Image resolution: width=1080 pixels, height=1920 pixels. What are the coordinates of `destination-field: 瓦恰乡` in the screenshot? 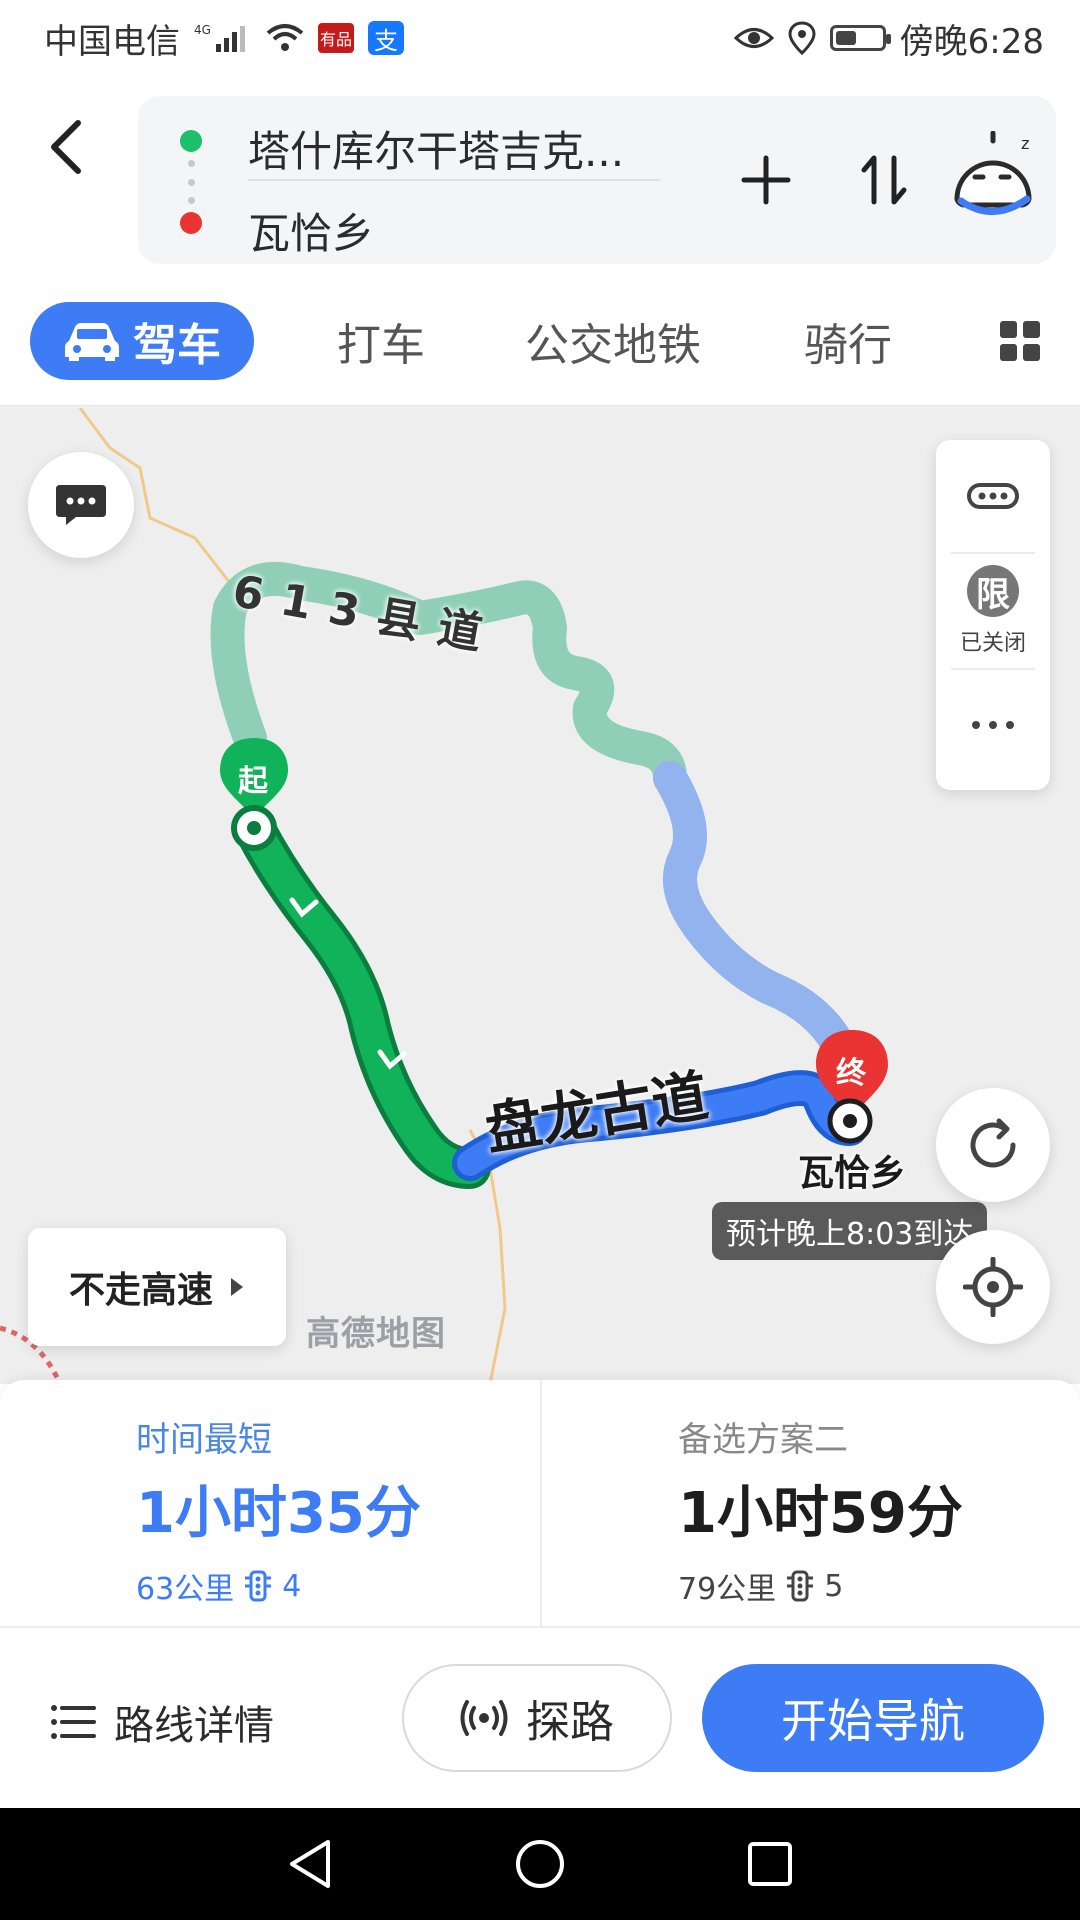 It's located at (311, 230).